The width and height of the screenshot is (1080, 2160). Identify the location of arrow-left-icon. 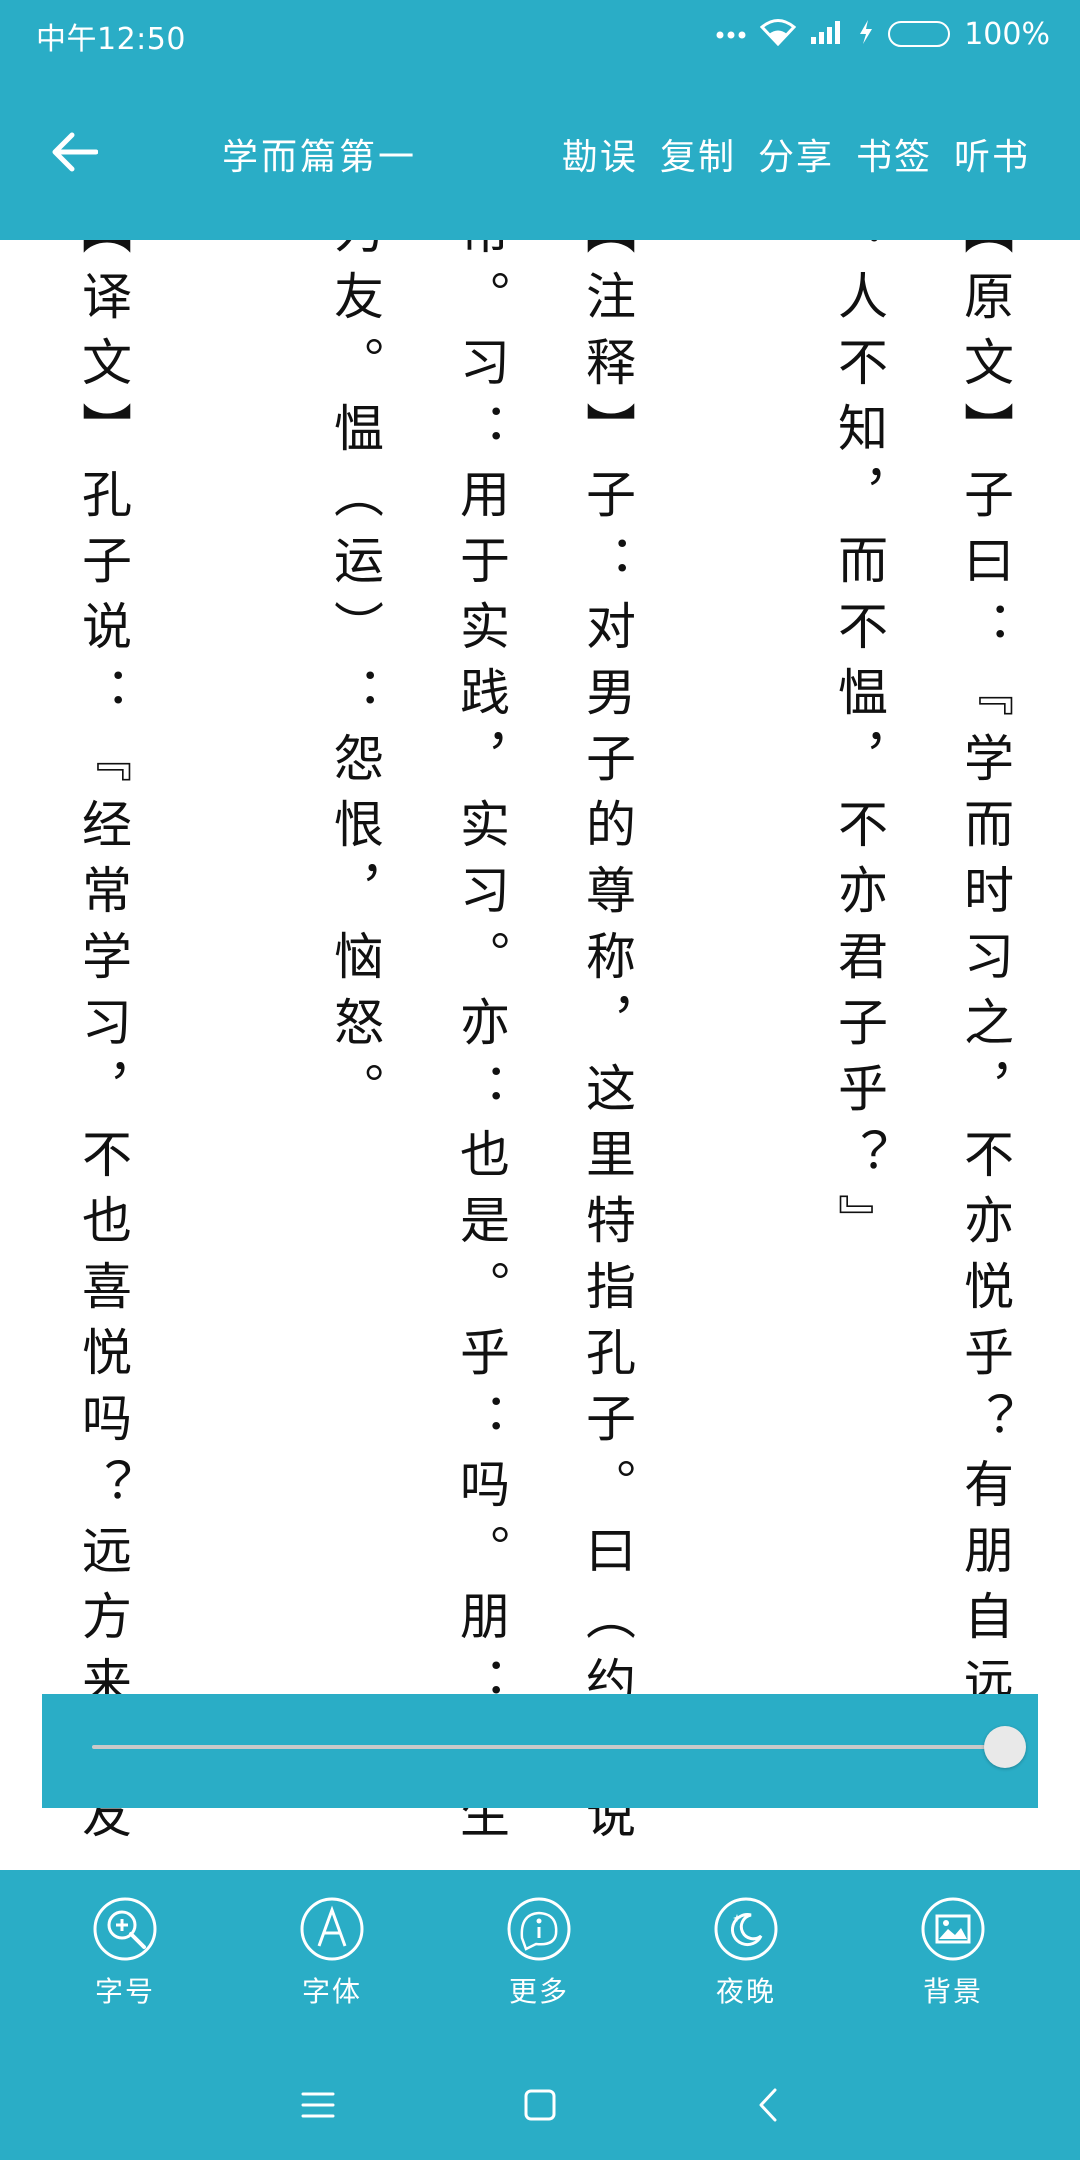
(75, 152).